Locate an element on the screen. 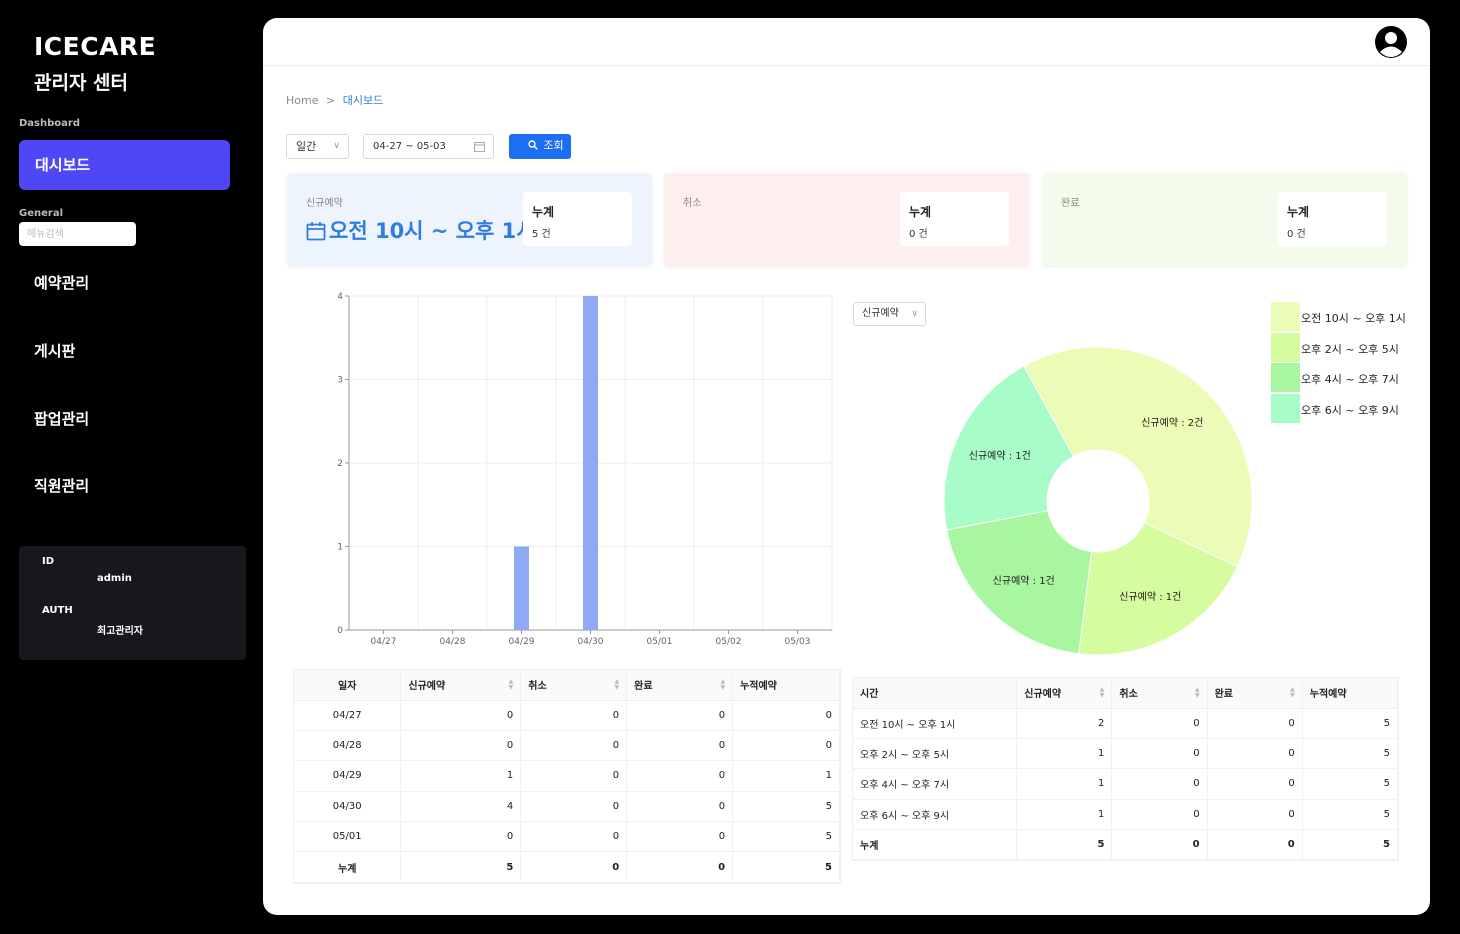 The height and width of the screenshot is (934, 1460). column-header: 누적예약 is located at coordinates (786, 685).